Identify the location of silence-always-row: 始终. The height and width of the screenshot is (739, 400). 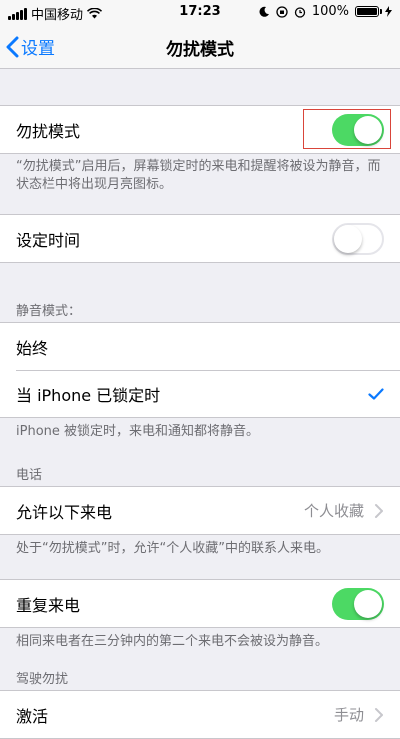
(200, 346).